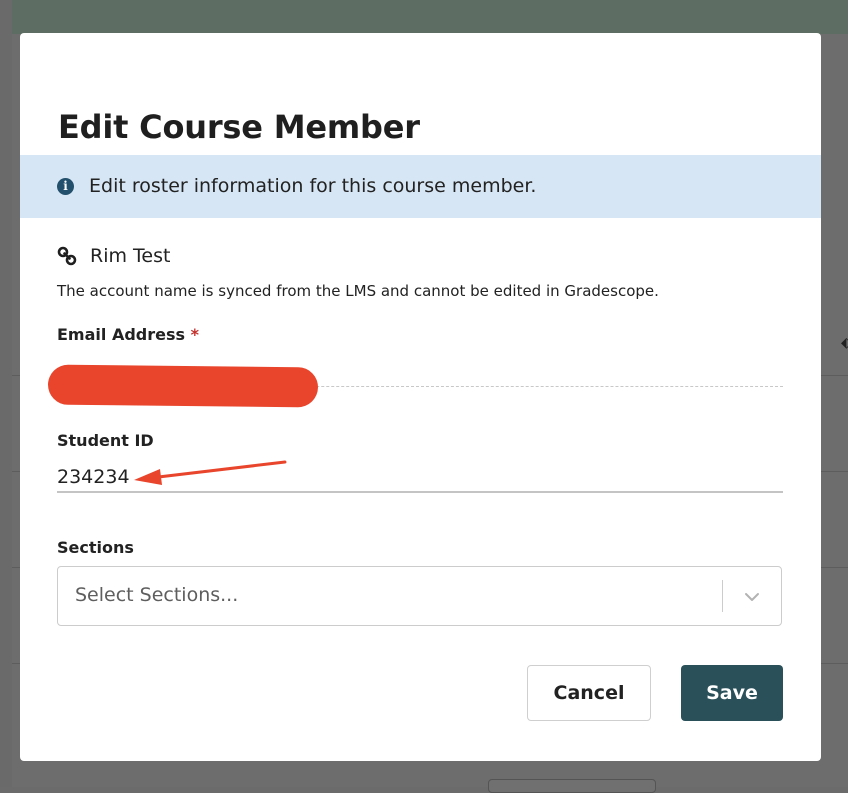 Image resolution: width=848 pixels, height=793 pixels. What do you see at coordinates (130, 256) in the screenshot?
I see `member-name: Rim Test` at bounding box center [130, 256].